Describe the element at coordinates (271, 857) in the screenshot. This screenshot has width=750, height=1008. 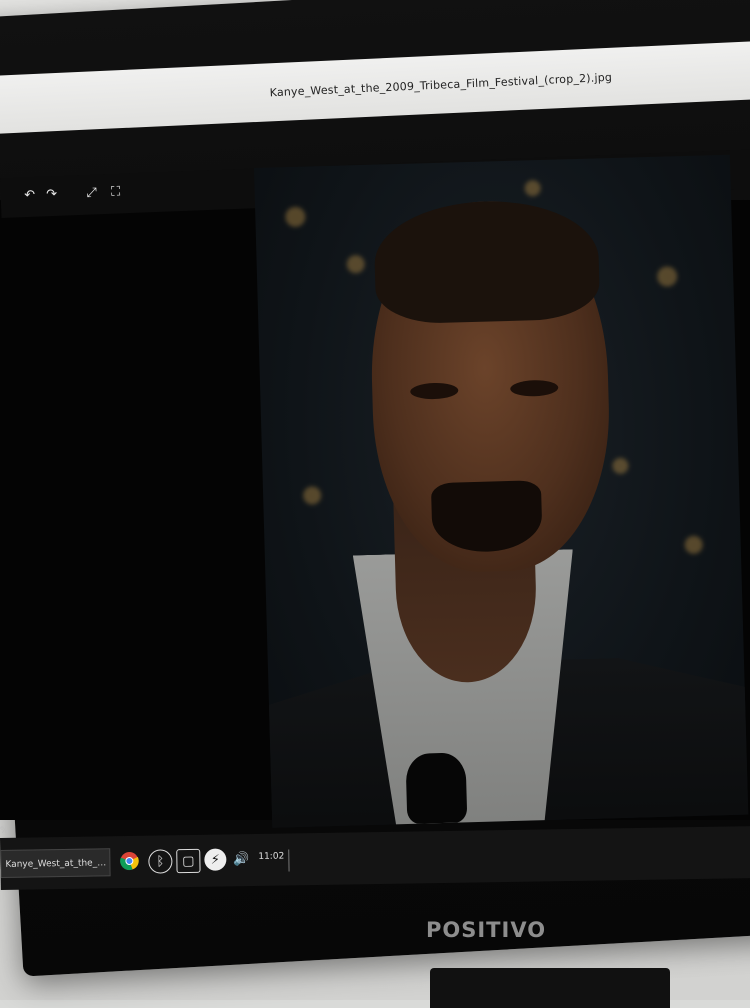
I see `clock: 11:02` at that location.